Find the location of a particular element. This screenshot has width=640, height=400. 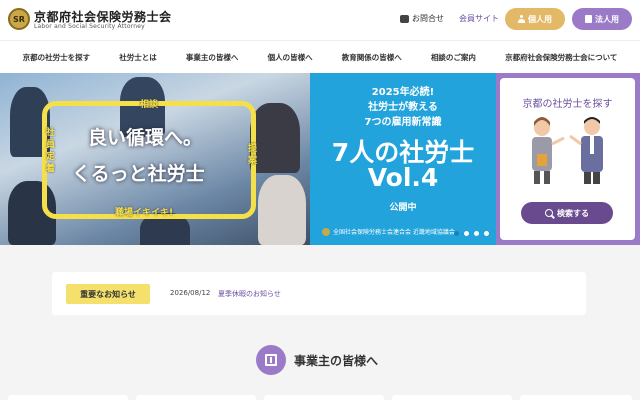

banner-status: 公開中 is located at coordinates (403, 208).